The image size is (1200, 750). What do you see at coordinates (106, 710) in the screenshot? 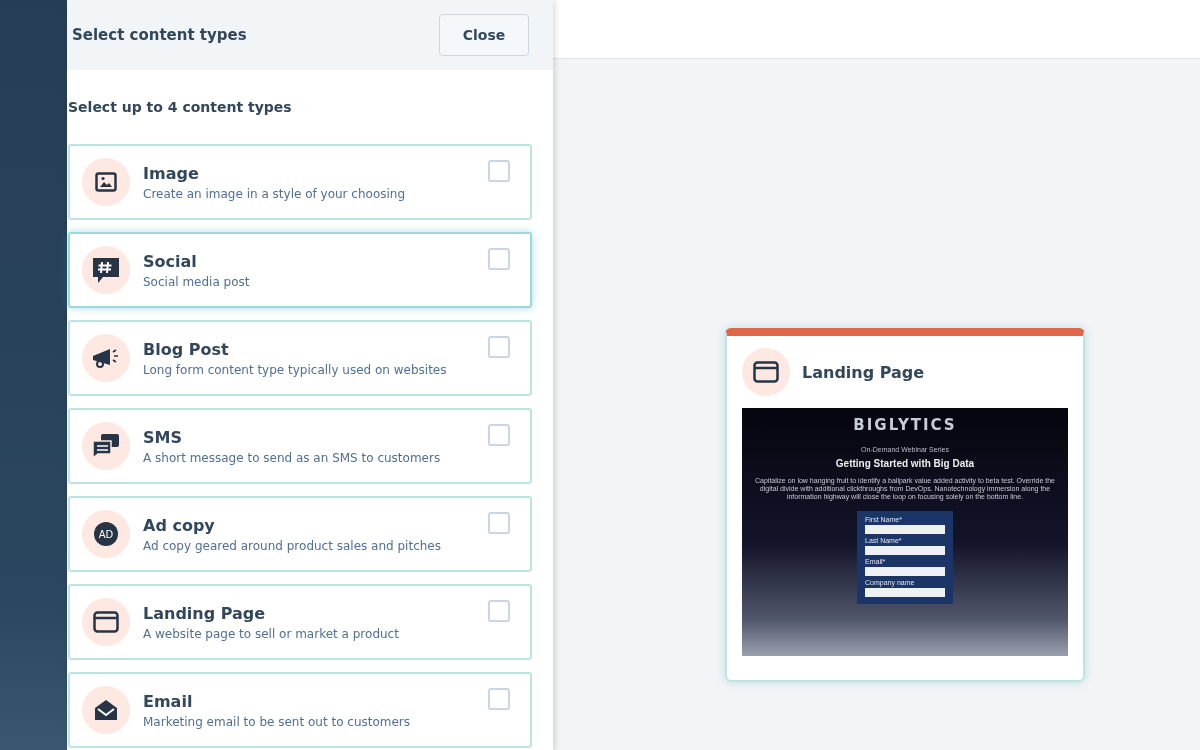
I see `envelope-icon` at bounding box center [106, 710].